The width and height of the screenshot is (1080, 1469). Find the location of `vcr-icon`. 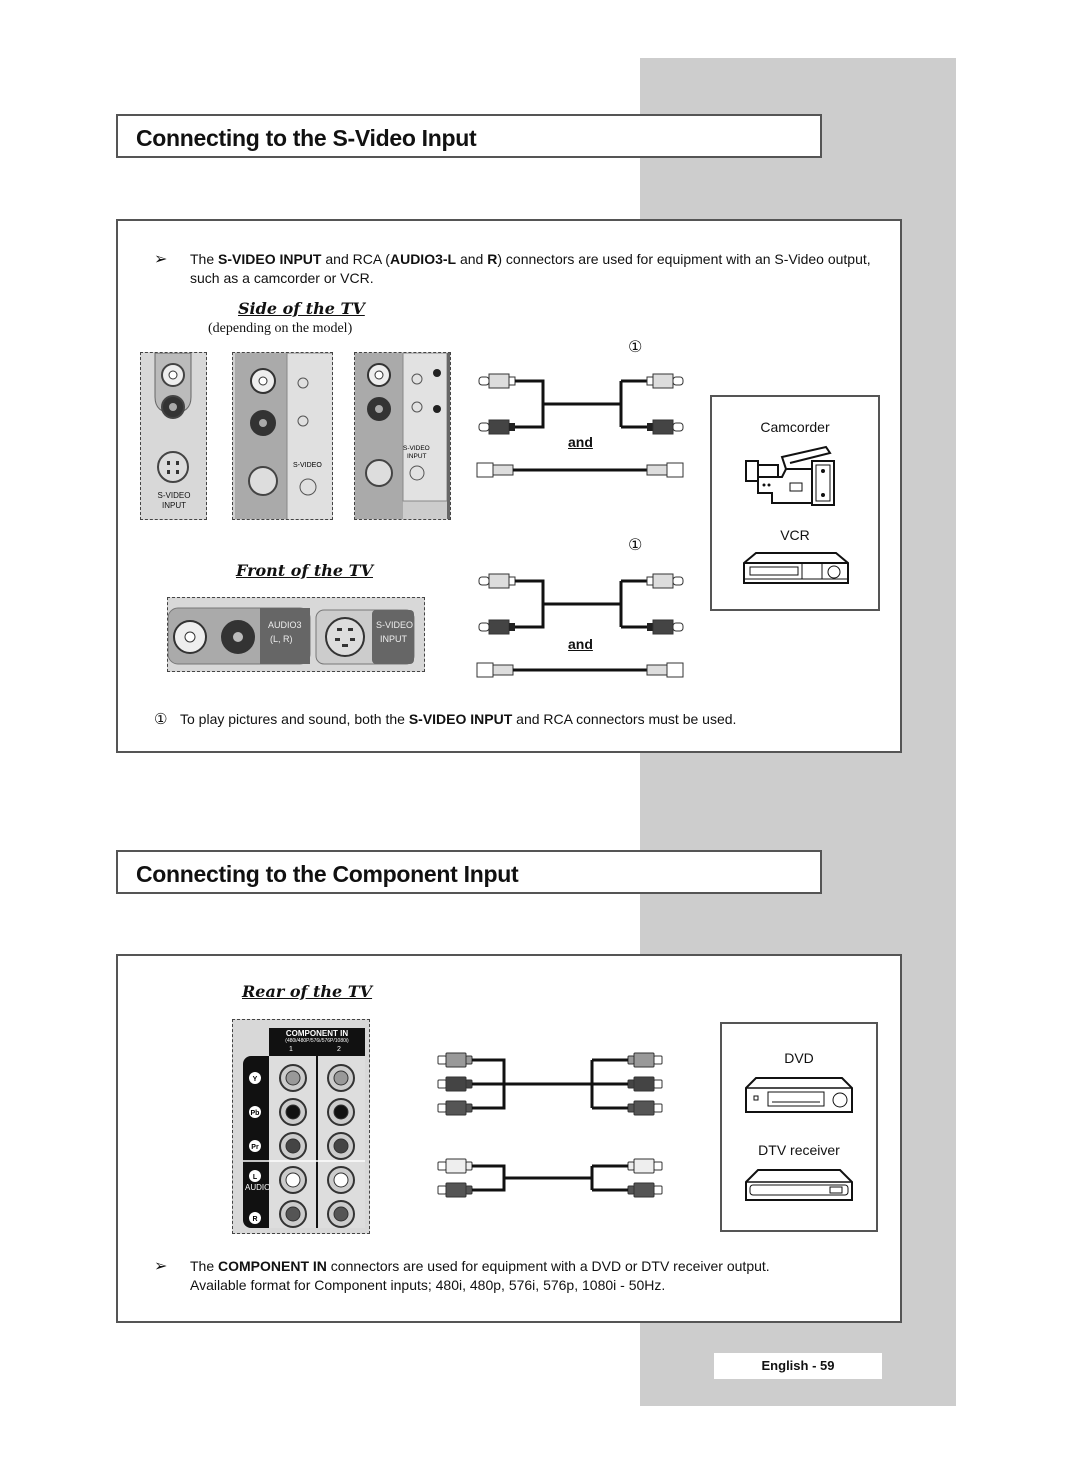

vcr-icon is located at coordinates (796, 568).